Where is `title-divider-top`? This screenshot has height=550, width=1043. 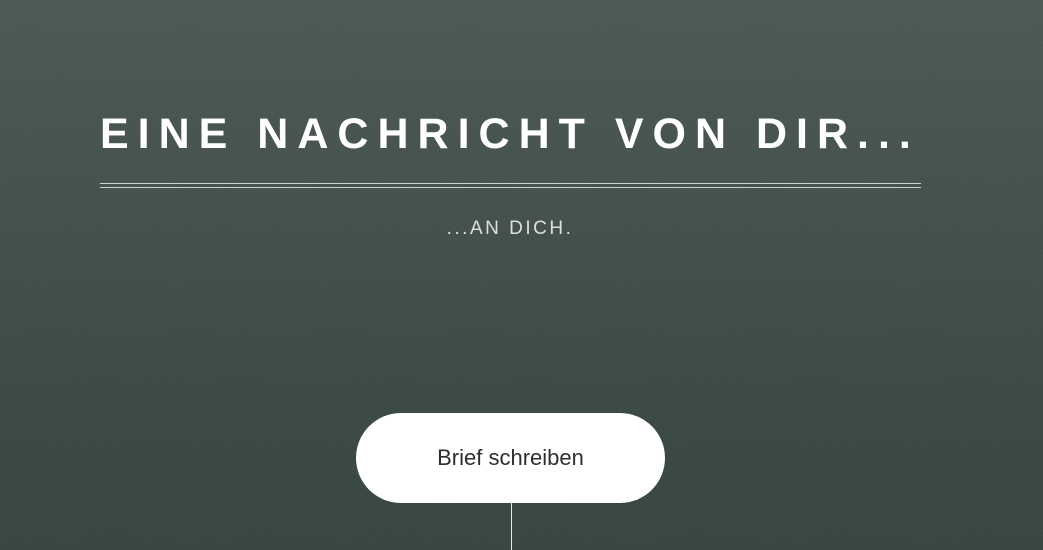 title-divider-top is located at coordinates (510, 183).